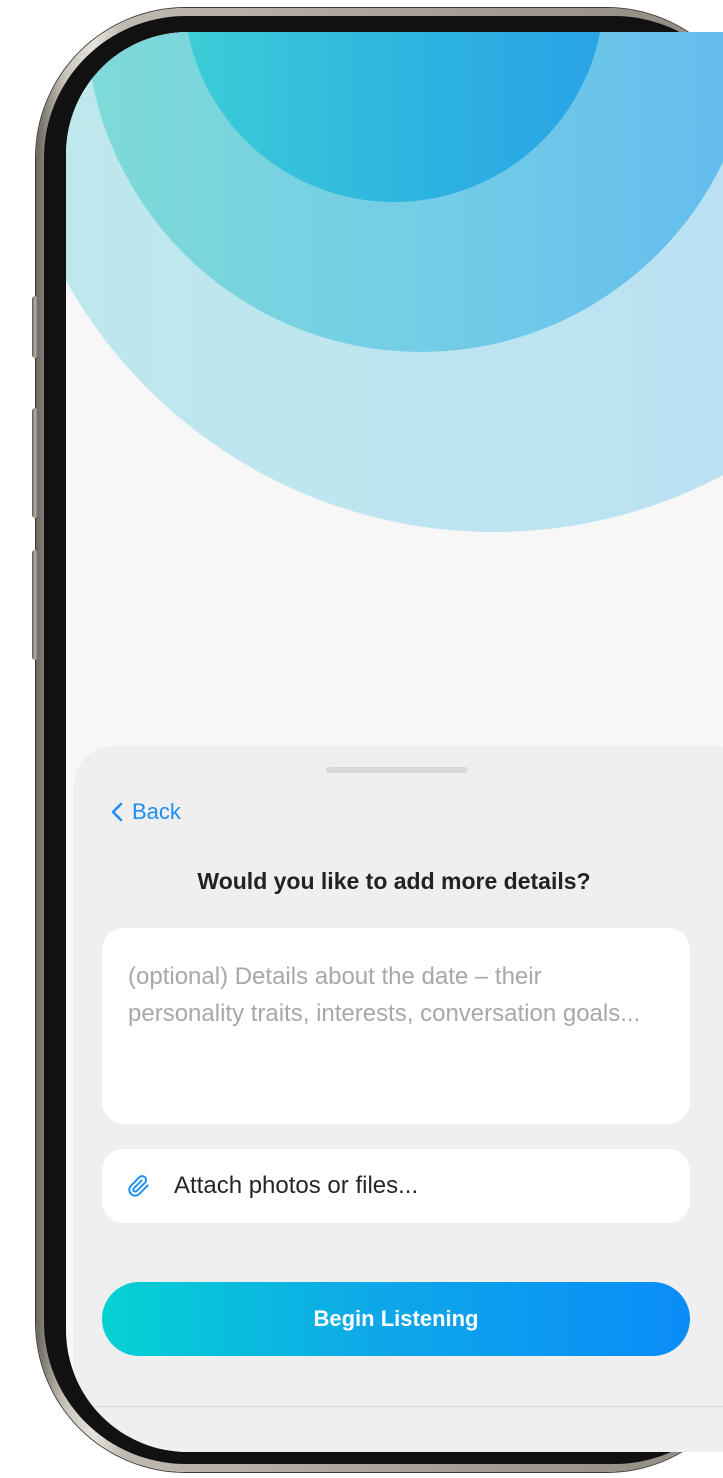  I want to click on volume-down-button, so click(35, 605).